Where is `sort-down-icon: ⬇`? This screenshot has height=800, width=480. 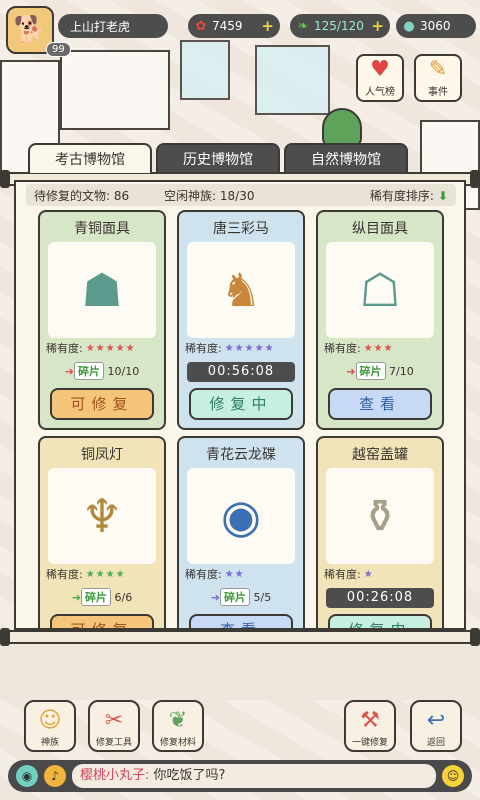
sort-down-icon: ⬇ is located at coordinates (442, 195).